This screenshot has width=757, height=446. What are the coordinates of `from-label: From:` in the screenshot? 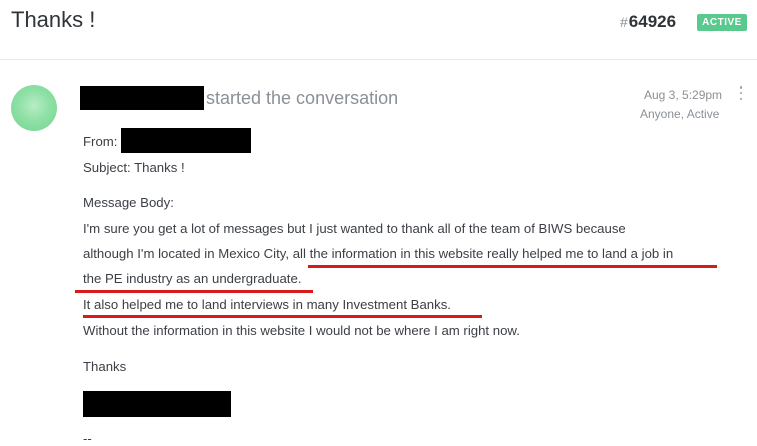 It's located at (100, 141).